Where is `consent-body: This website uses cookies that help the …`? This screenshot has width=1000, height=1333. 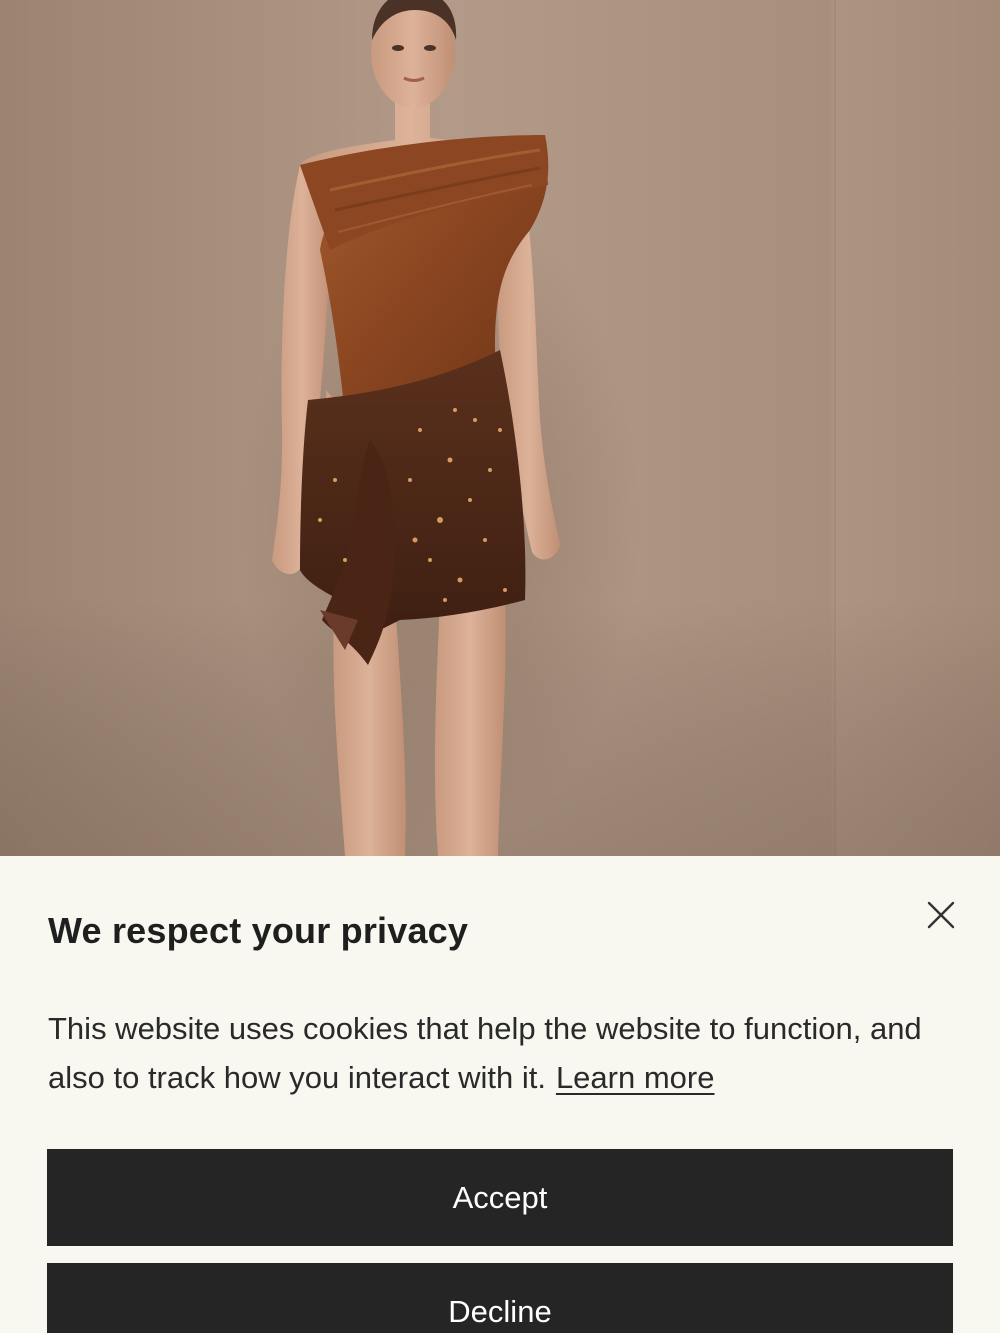
consent-body: This website uses cookies that help the … is located at coordinates (508, 1053).